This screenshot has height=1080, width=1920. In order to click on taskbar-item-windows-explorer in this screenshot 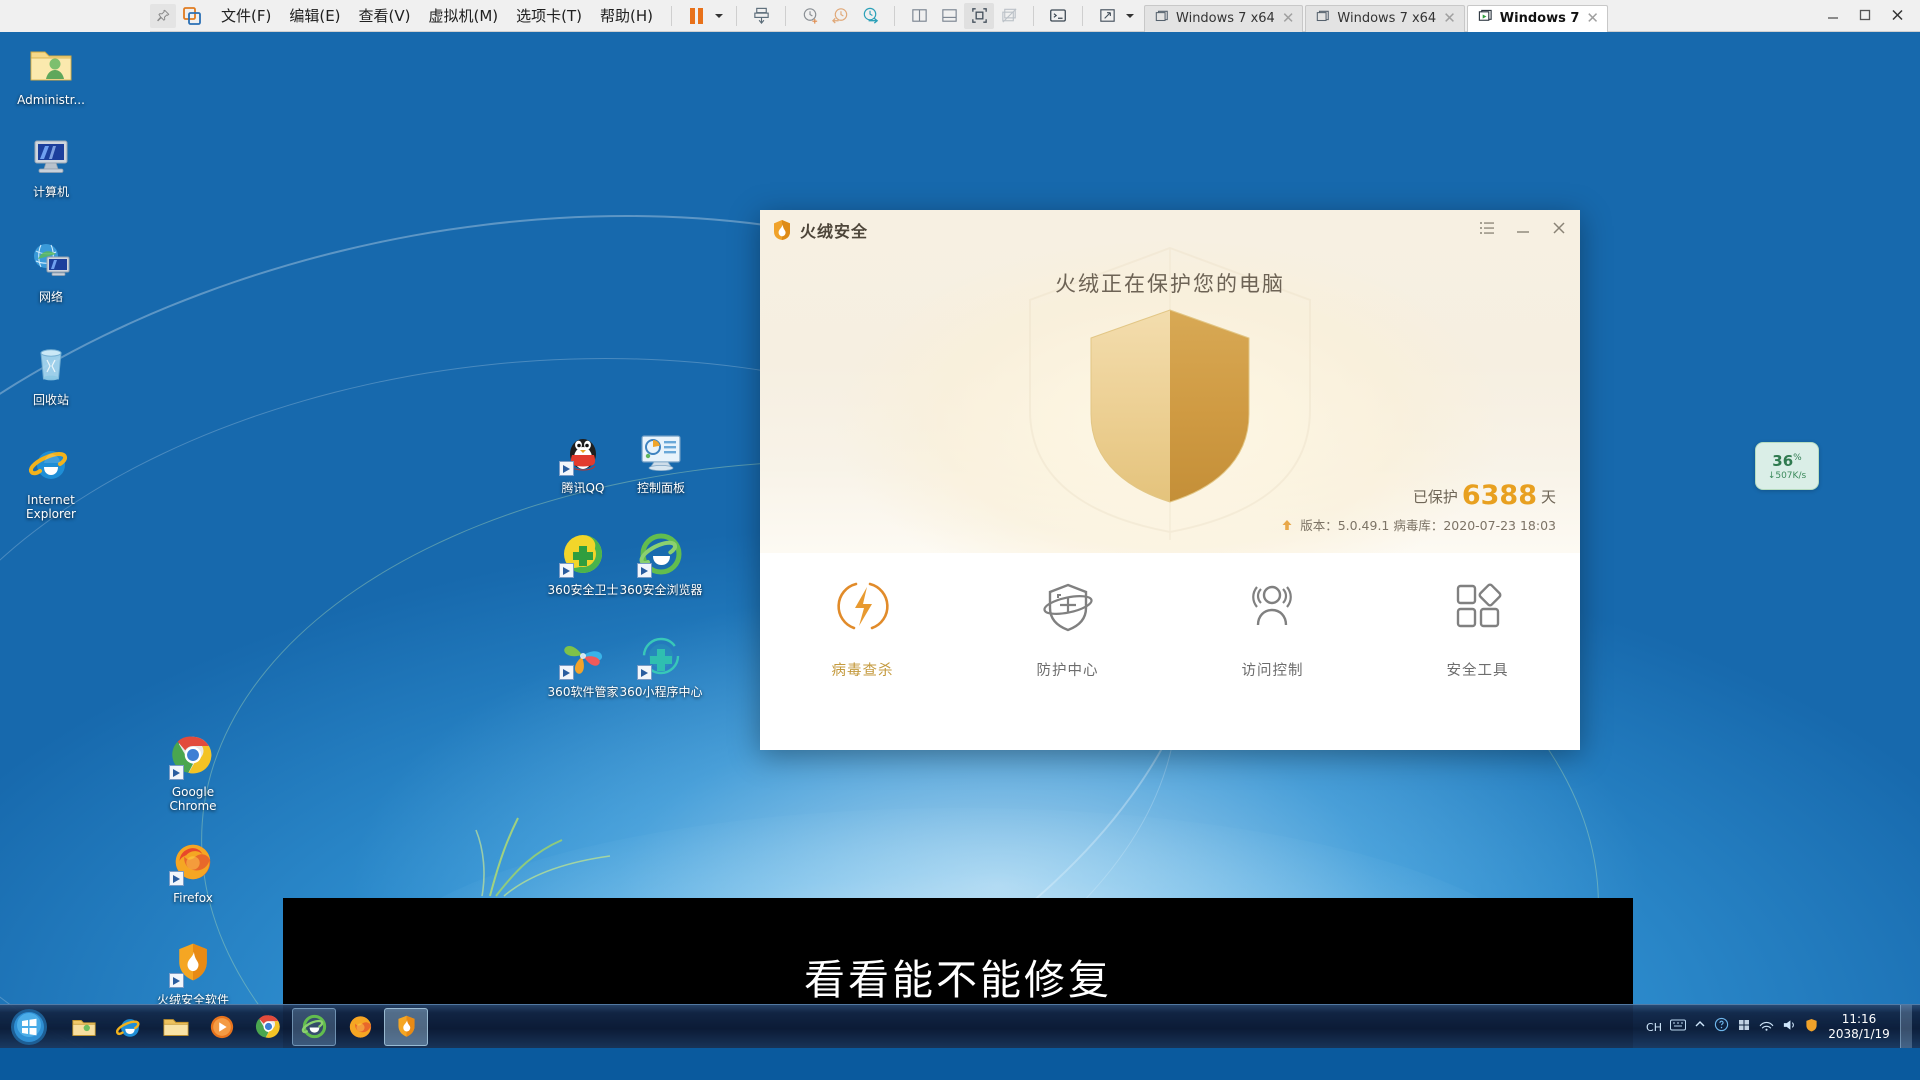, I will do `click(176, 1027)`.